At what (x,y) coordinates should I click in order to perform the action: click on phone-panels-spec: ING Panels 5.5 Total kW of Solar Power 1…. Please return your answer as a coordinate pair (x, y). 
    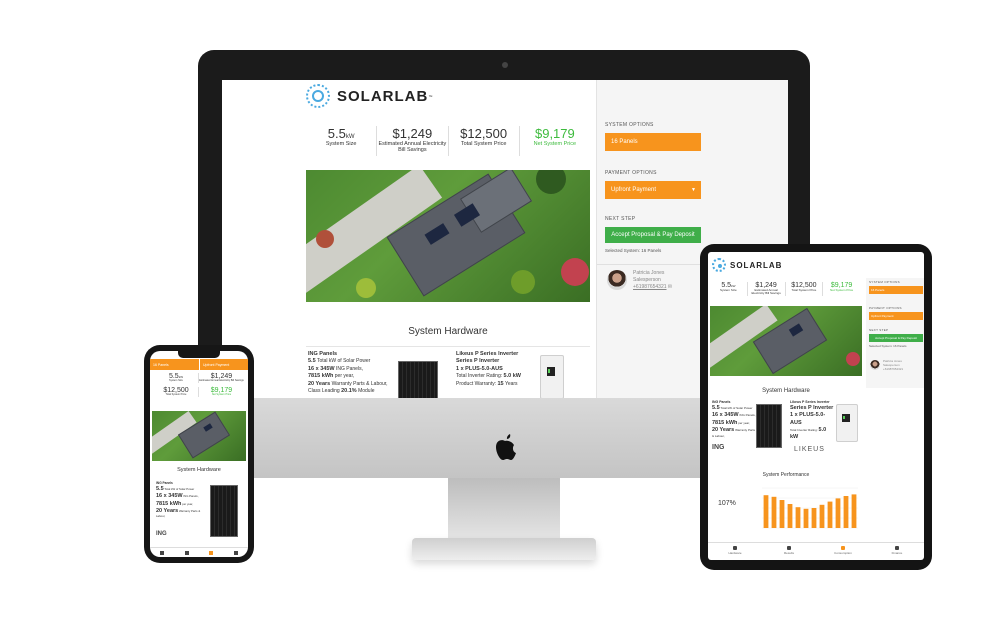
    Looking at the image, I should click on (178, 500).